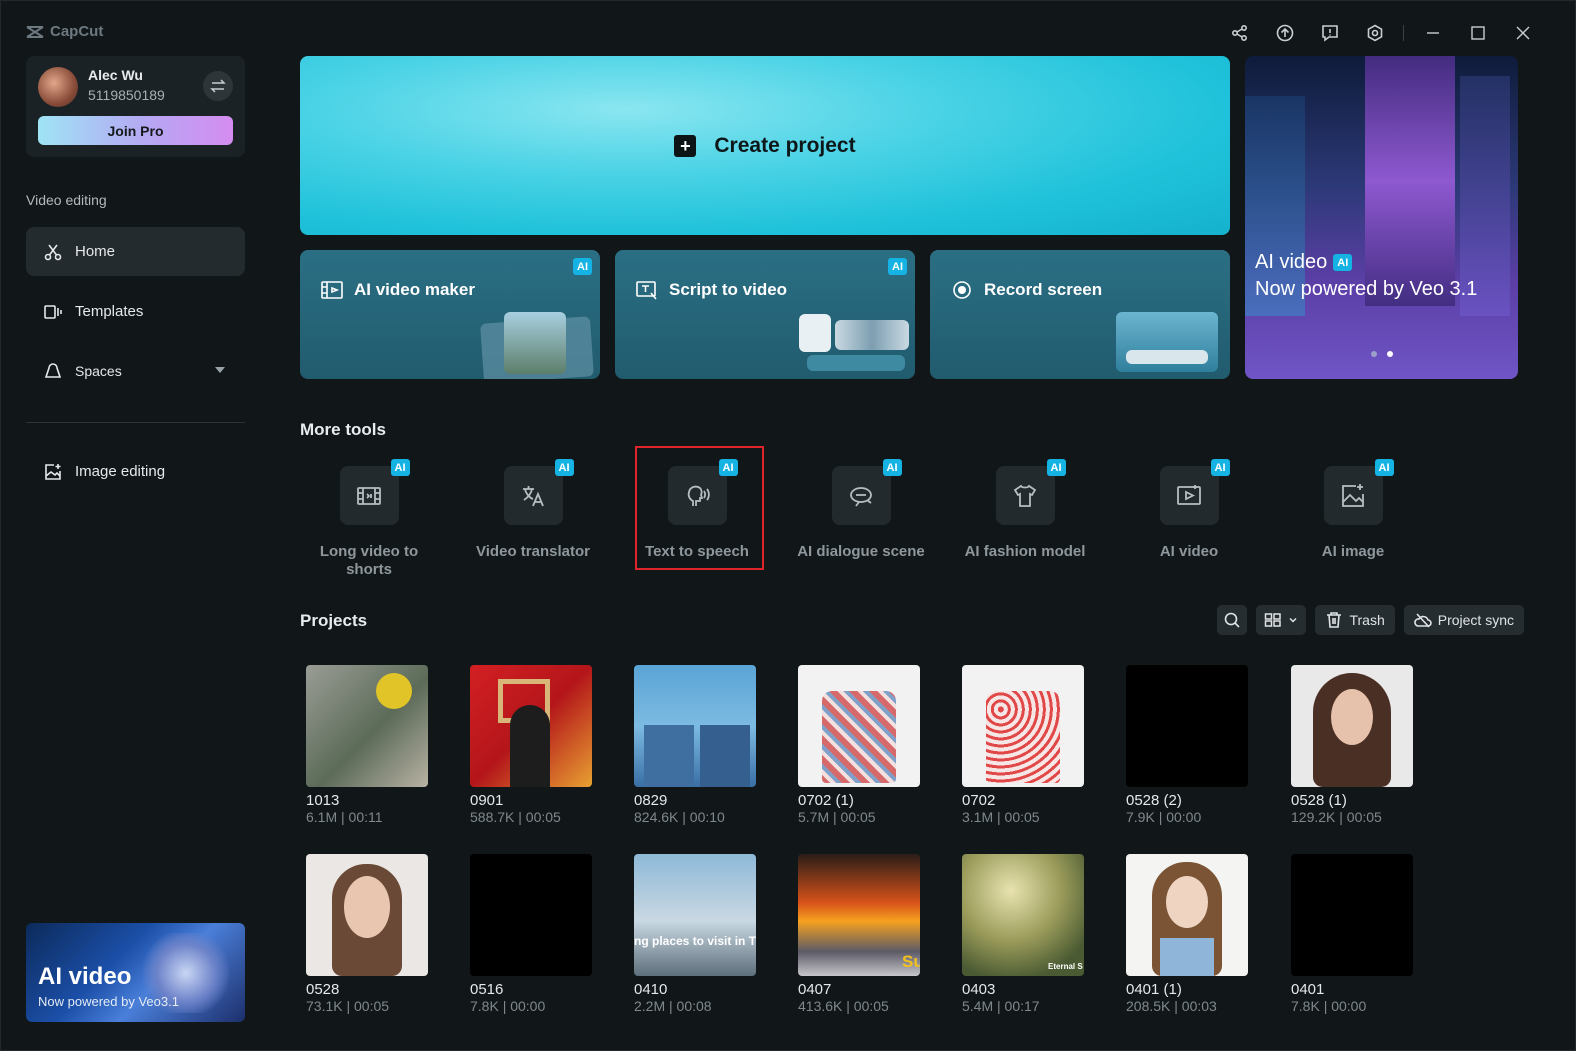 This screenshot has height=1051, width=1576. What do you see at coordinates (108, 1001) in the screenshot?
I see `promo-subtitle: Now powered by Veo3.1` at bounding box center [108, 1001].